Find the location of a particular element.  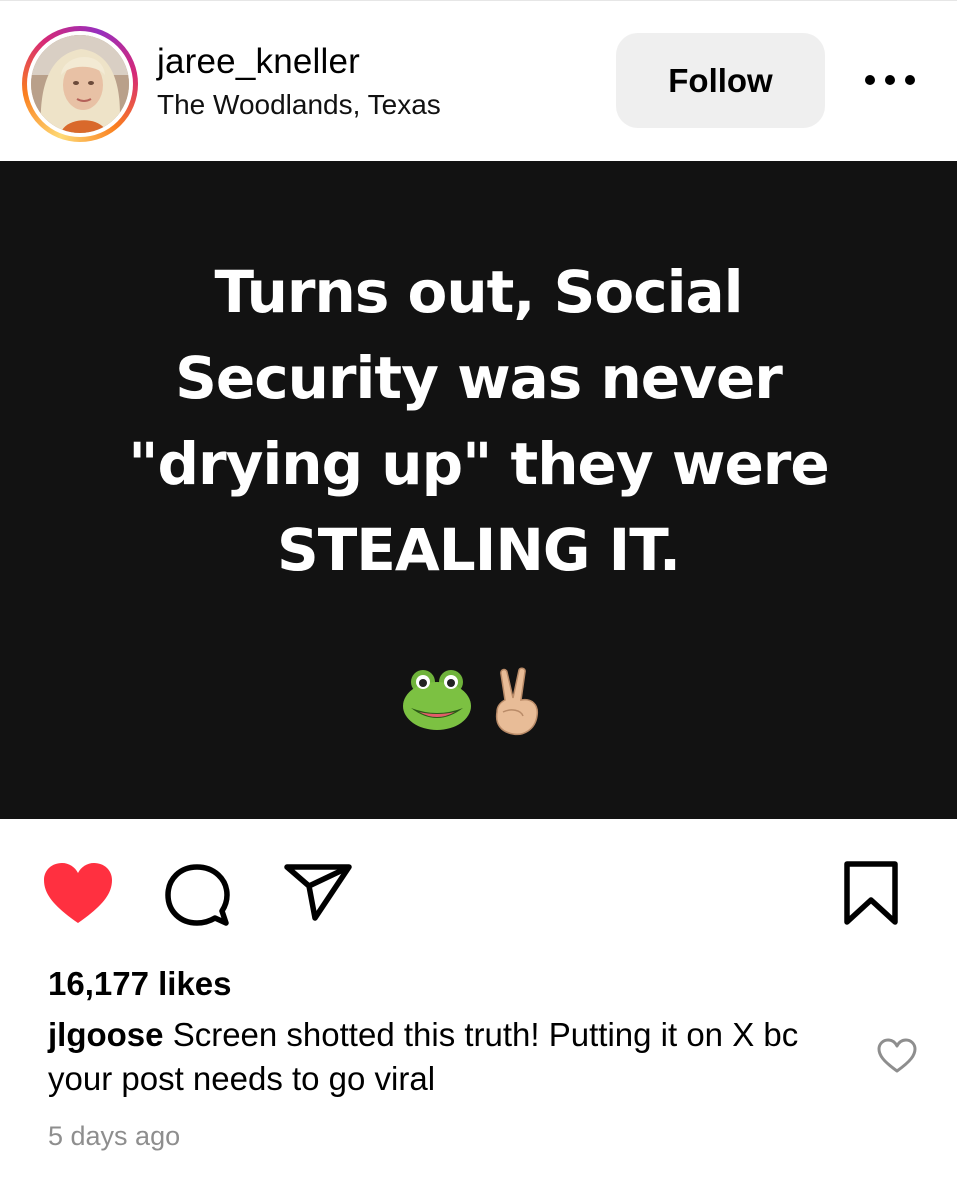

comment-author: jlgoose is located at coordinates (106, 1034).